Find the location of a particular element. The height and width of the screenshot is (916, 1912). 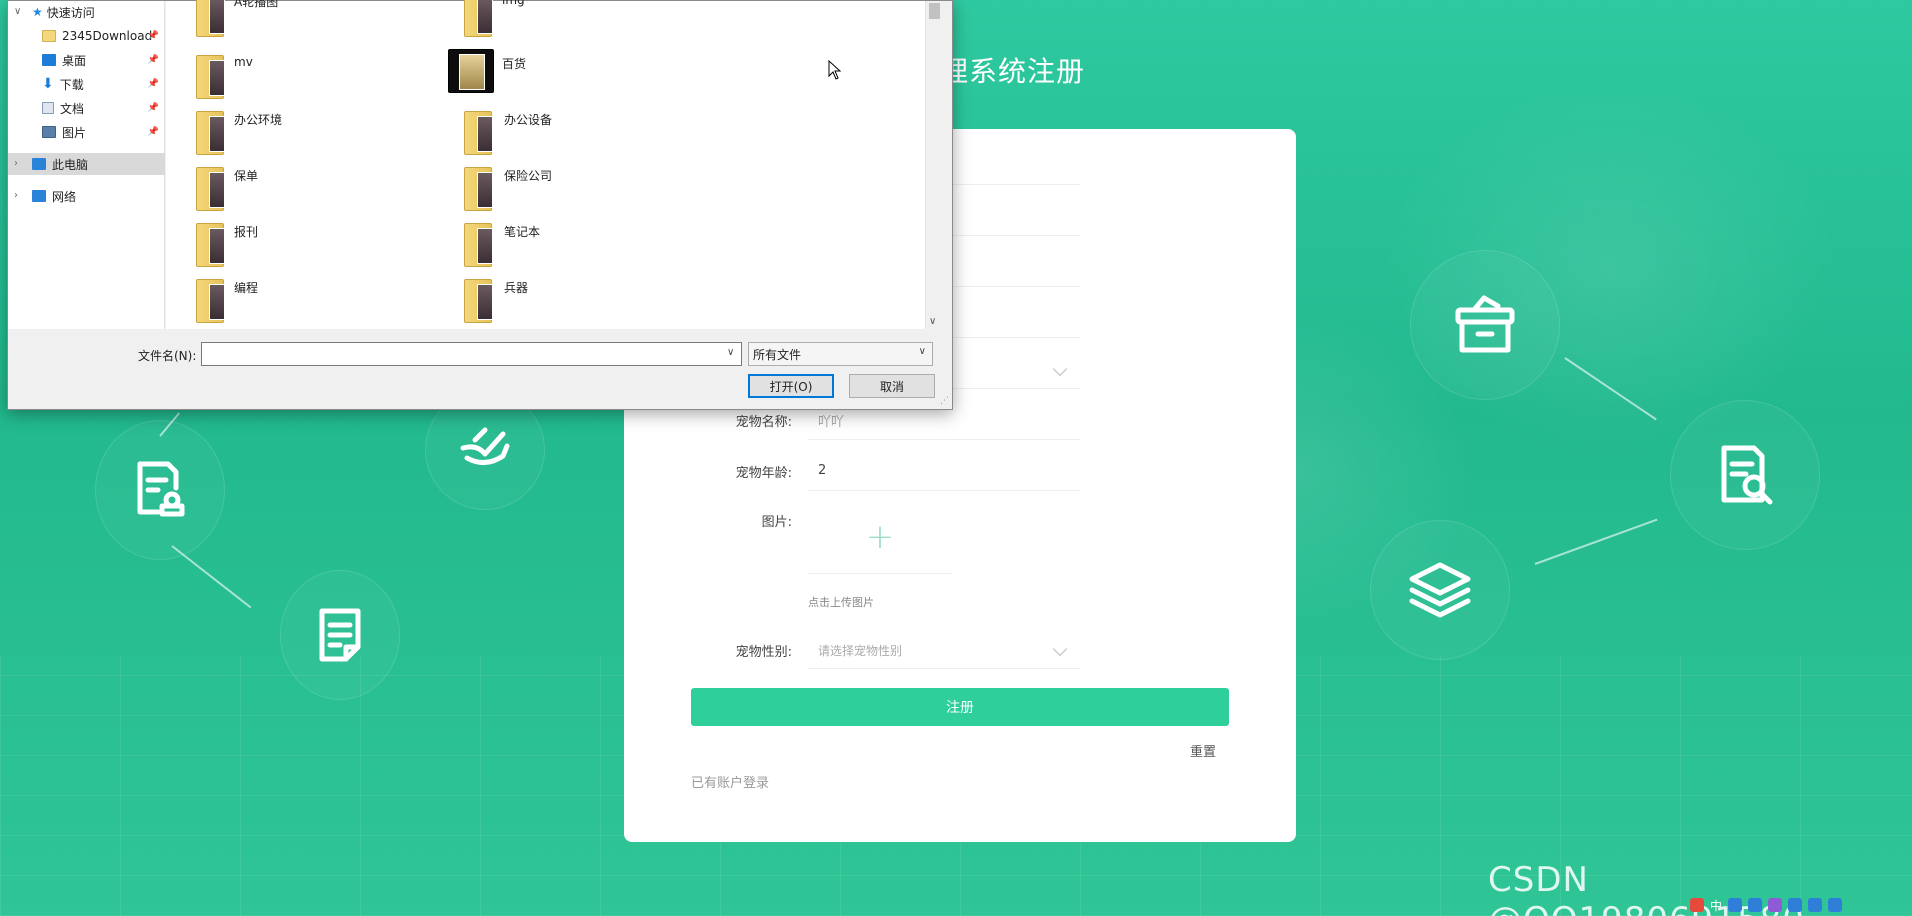

certificate-icon is located at coordinates (160, 490).